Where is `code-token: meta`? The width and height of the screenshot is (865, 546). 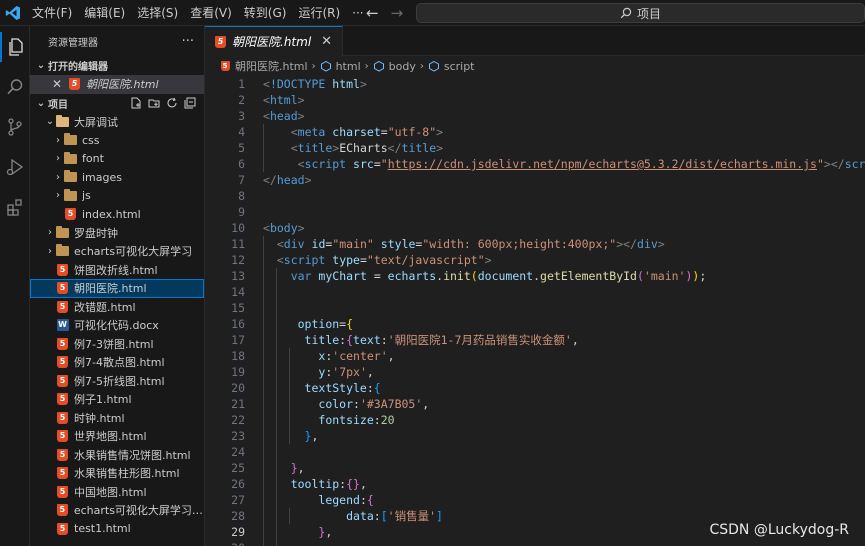 code-token: meta is located at coordinates (311, 132).